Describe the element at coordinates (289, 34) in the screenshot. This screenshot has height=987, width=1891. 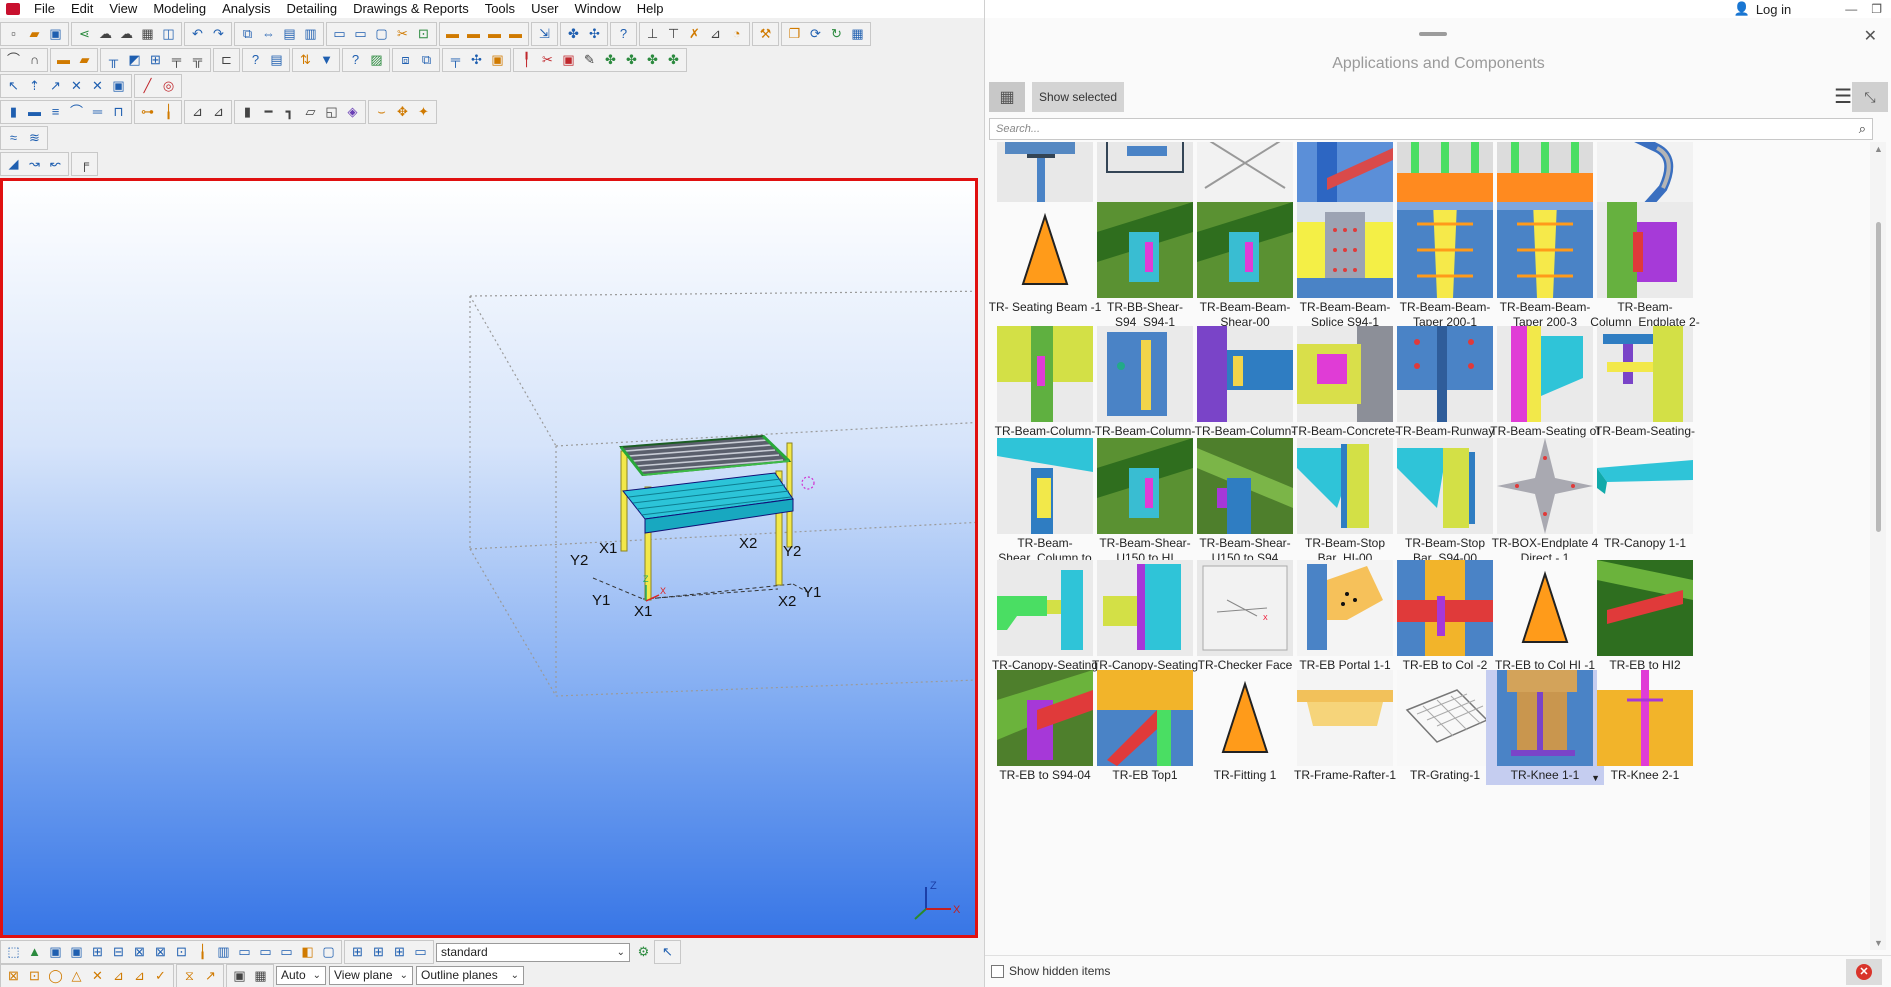
I see `properties-icon: ▤` at that location.